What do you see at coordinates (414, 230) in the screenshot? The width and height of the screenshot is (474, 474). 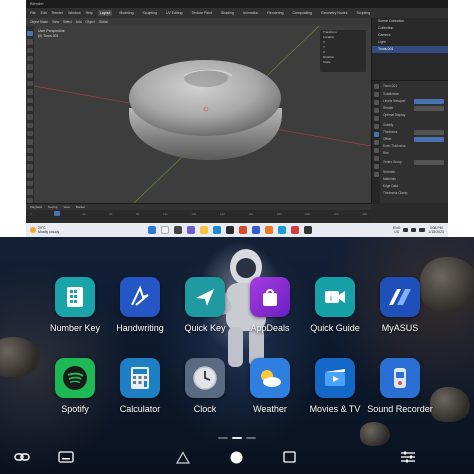 I see `volume-icon` at bounding box center [414, 230].